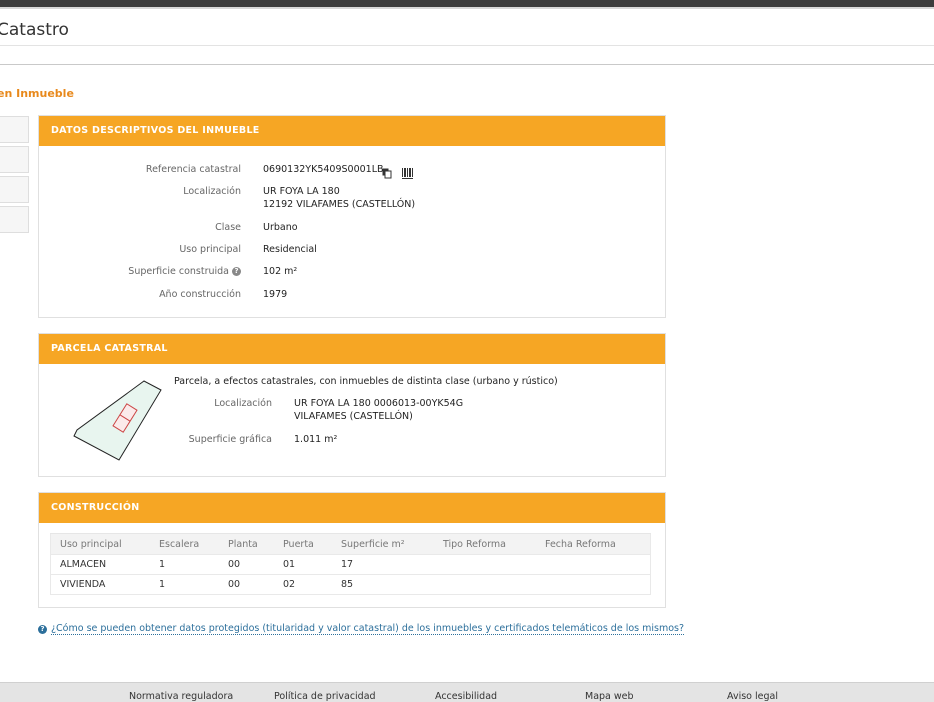 The image size is (934, 702). I want to click on parcela-sup-label: Superficie gráfica, so click(230, 439).